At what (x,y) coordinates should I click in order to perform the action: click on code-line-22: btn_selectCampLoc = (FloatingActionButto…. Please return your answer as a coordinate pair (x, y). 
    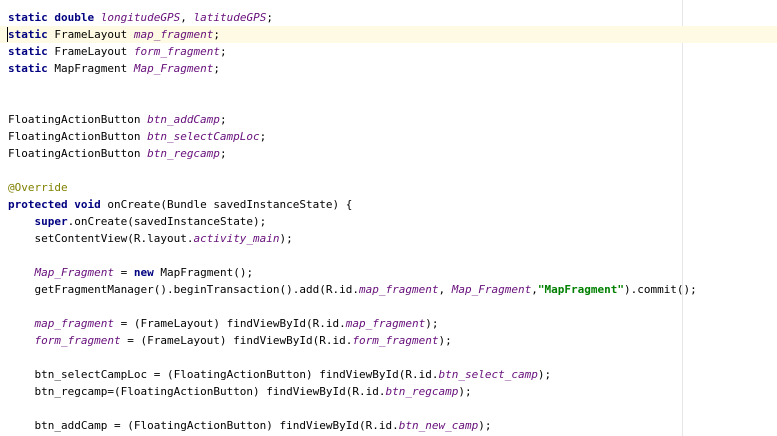
    Looking at the image, I should click on (388, 374).